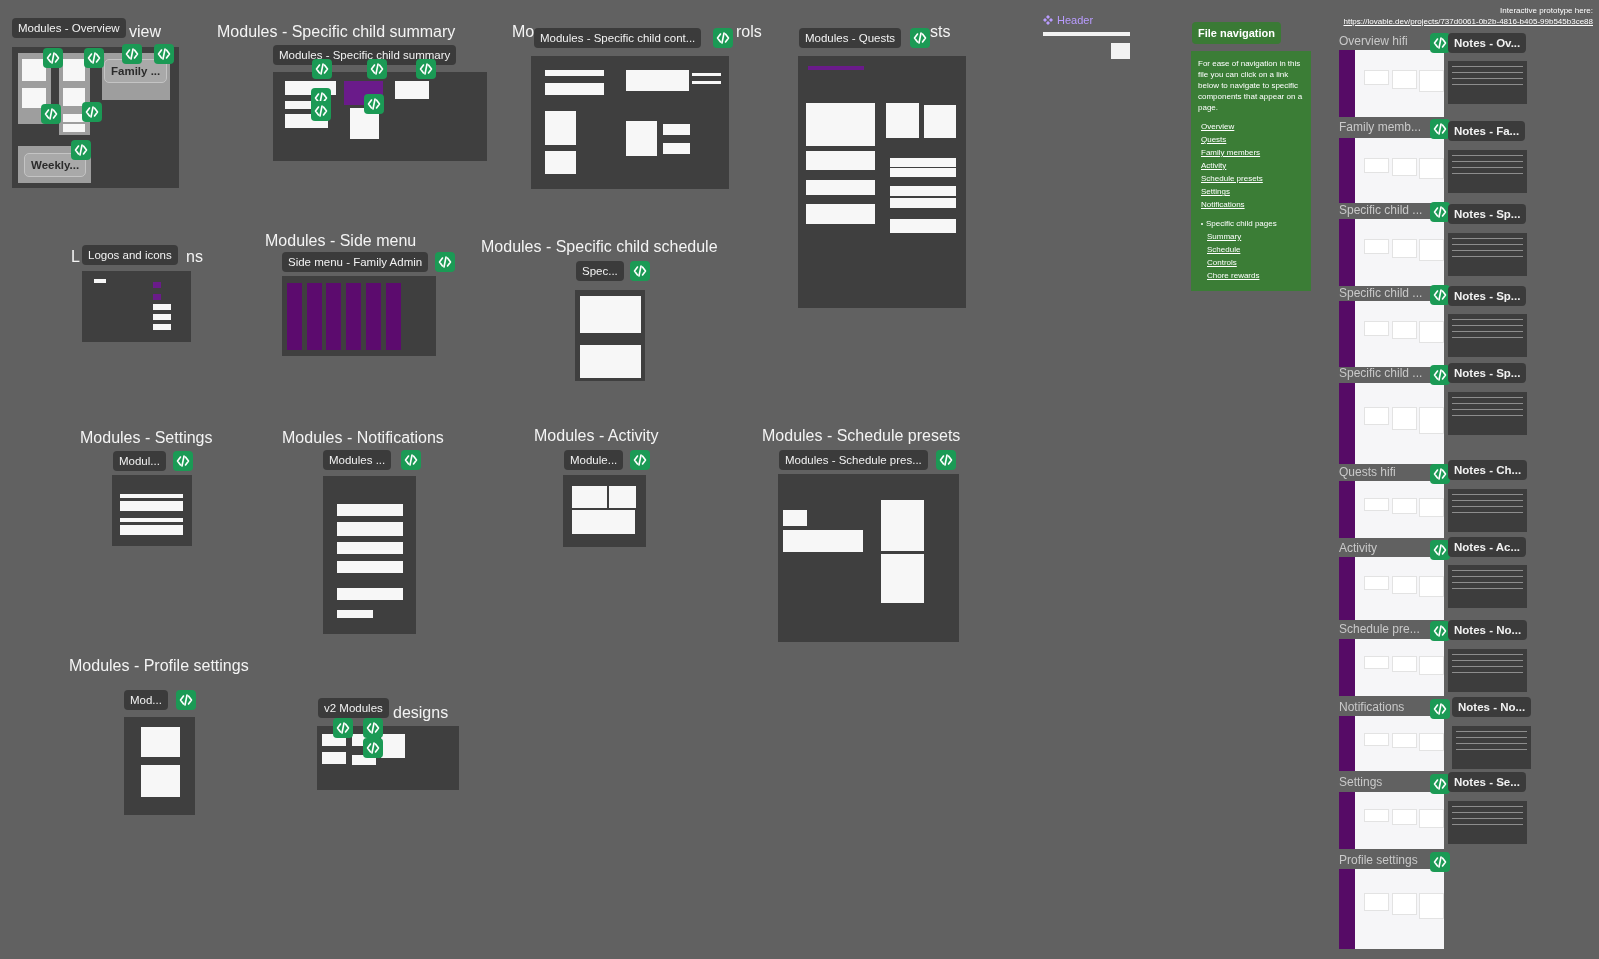  Describe the element at coordinates (1218, 126) in the screenshot. I see `nav-link: Overview` at that location.